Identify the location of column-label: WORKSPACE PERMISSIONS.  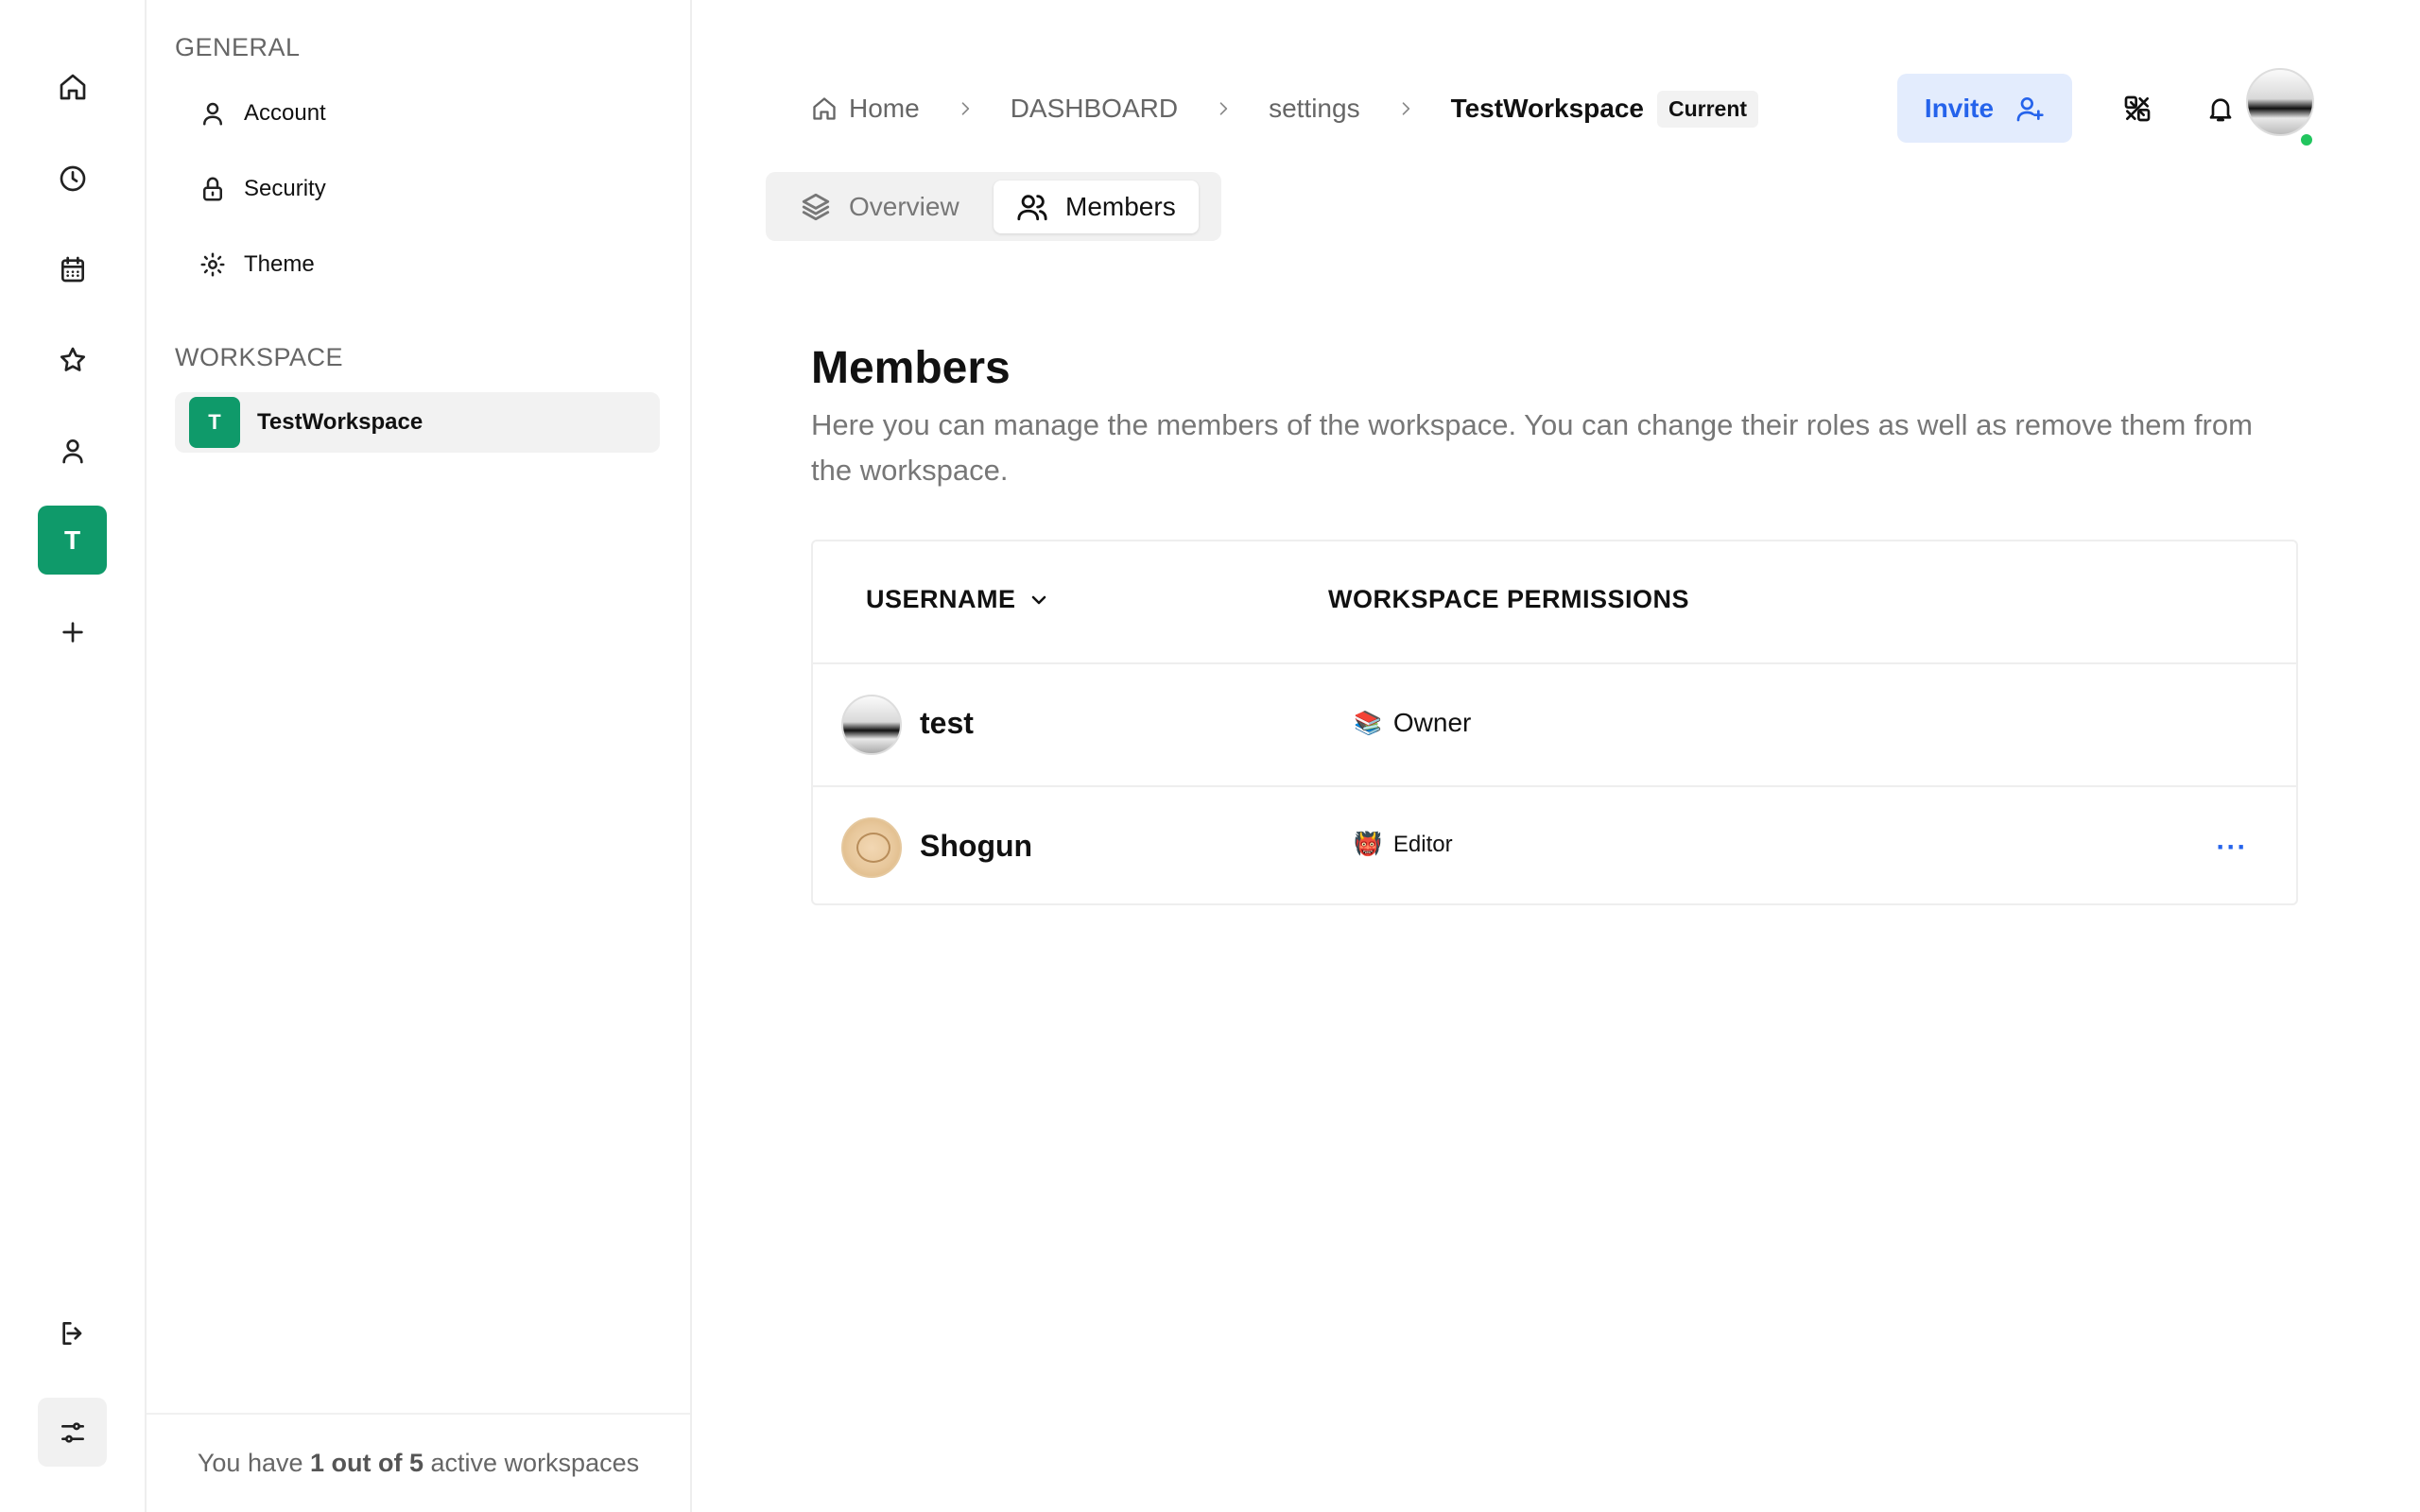
(1509, 599).